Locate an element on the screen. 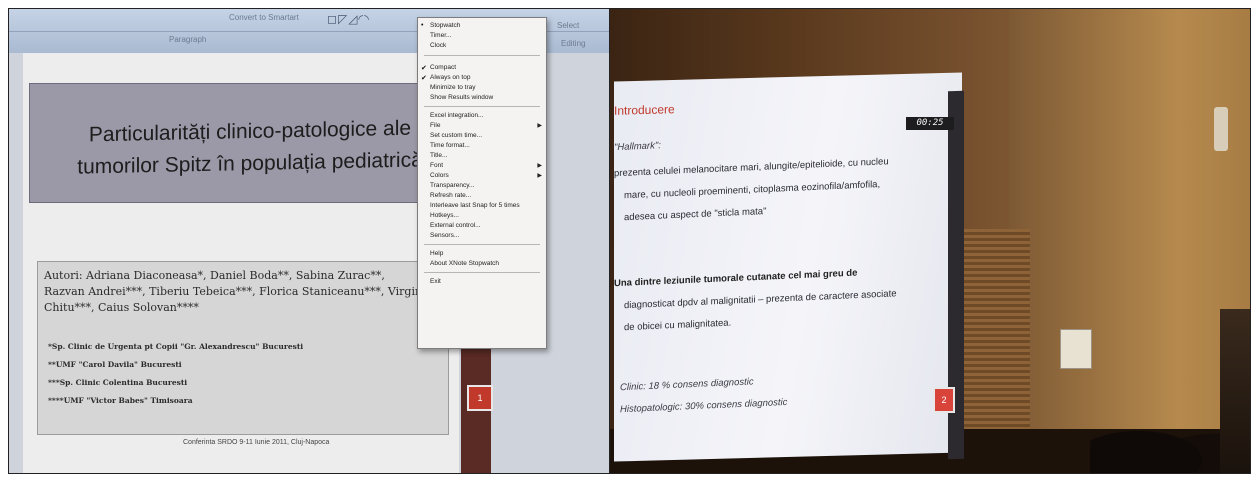 This screenshot has width=1257, height=480. menu-item-label: Clock is located at coordinates (438, 45).